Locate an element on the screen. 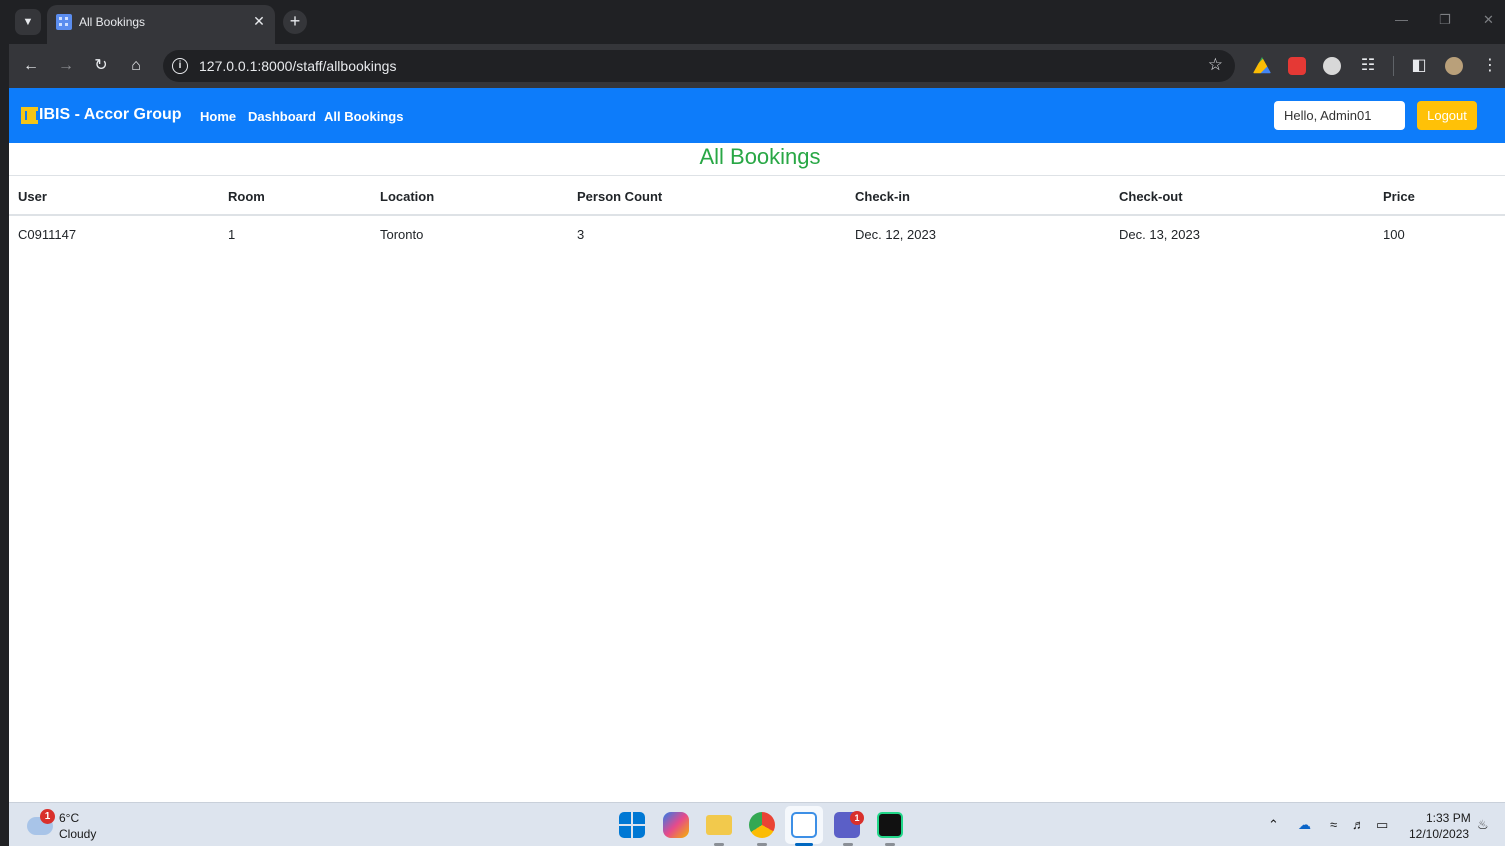 Image resolution: width=1505 pixels, height=846 pixels. cell-user: C0911147 is located at coordinates (47, 234).